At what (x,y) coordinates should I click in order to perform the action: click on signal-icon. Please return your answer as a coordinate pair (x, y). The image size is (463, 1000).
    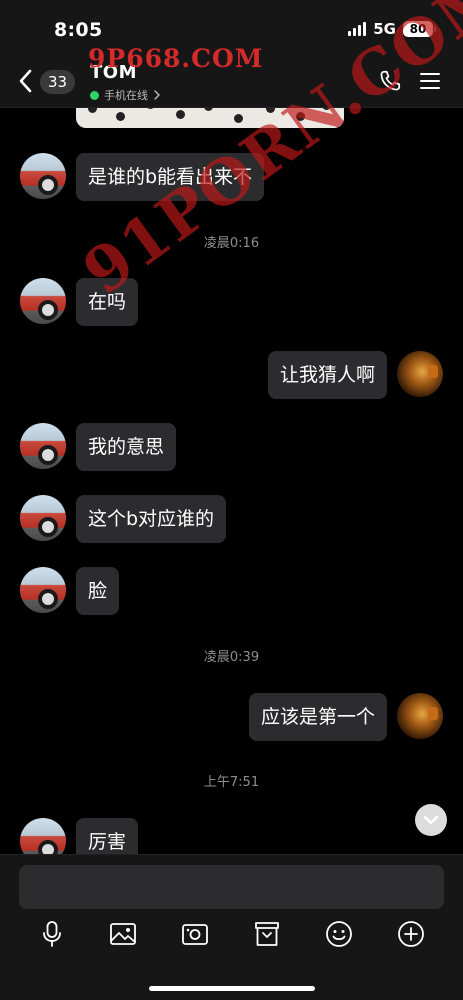
    Looking at the image, I should click on (357, 29).